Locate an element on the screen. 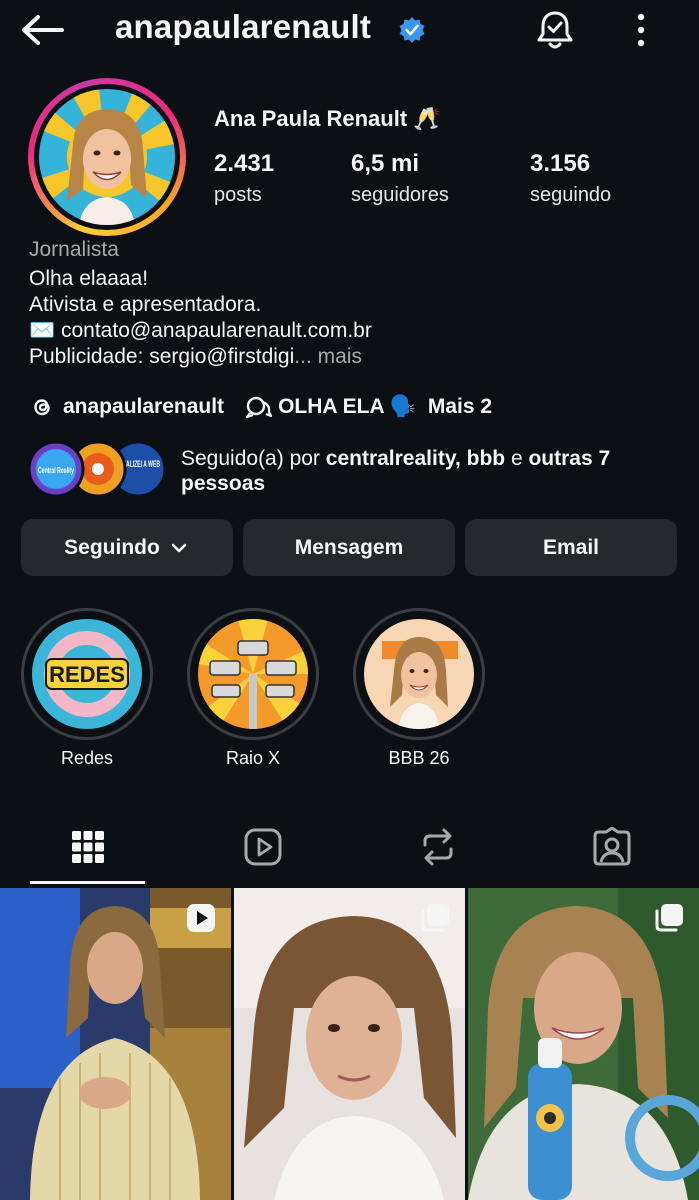 Image resolution: width=699 pixels, height=1200 pixels. followed-by-names: centralreality, bbb is located at coordinates (415, 458).